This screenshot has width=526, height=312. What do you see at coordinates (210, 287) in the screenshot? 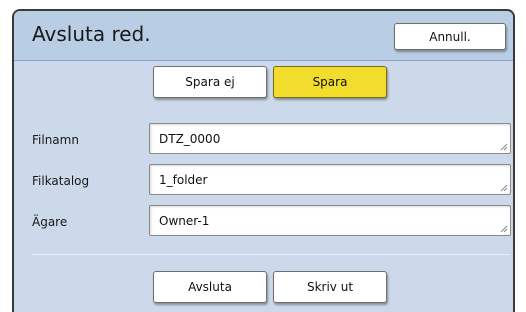
I see `exit-button: Avsluta` at bounding box center [210, 287].